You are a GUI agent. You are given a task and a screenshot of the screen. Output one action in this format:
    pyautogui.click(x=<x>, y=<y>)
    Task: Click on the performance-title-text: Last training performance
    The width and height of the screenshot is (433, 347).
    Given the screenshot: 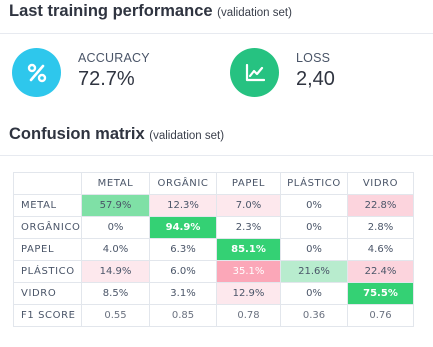 What is the action you would take?
    pyautogui.click(x=111, y=11)
    